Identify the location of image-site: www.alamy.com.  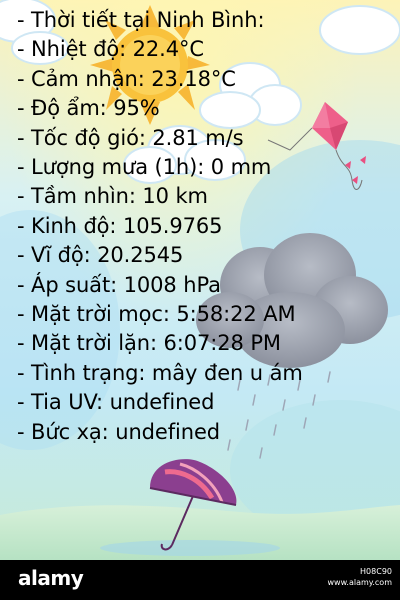
(359, 582).